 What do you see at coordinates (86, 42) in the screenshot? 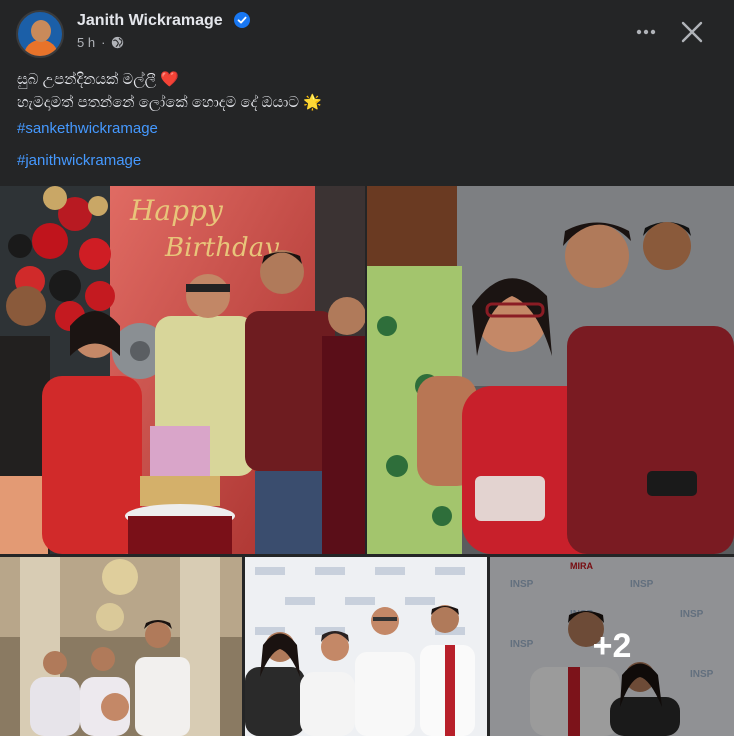
I see `post-time: 5 h` at bounding box center [86, 42].